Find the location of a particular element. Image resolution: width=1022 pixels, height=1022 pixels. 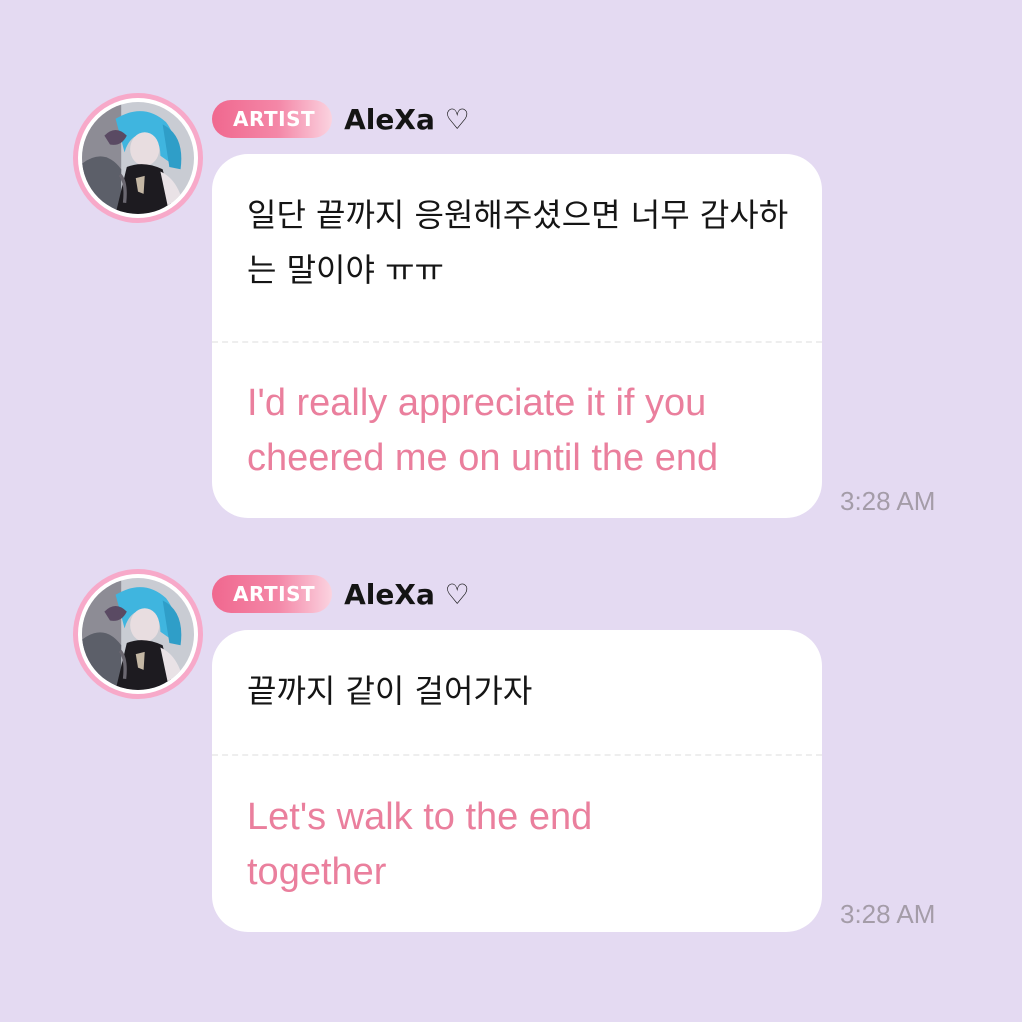

original-text: 끝까지 같이 걸어가자 is located at coordinates (390, 691).